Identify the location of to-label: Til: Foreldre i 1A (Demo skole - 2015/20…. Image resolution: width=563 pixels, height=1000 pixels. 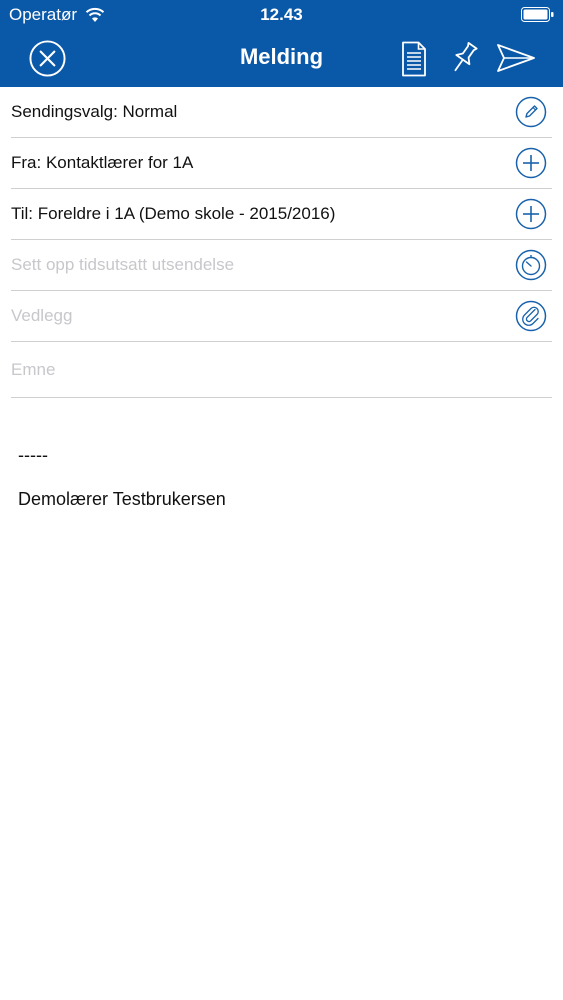
(173, 213).